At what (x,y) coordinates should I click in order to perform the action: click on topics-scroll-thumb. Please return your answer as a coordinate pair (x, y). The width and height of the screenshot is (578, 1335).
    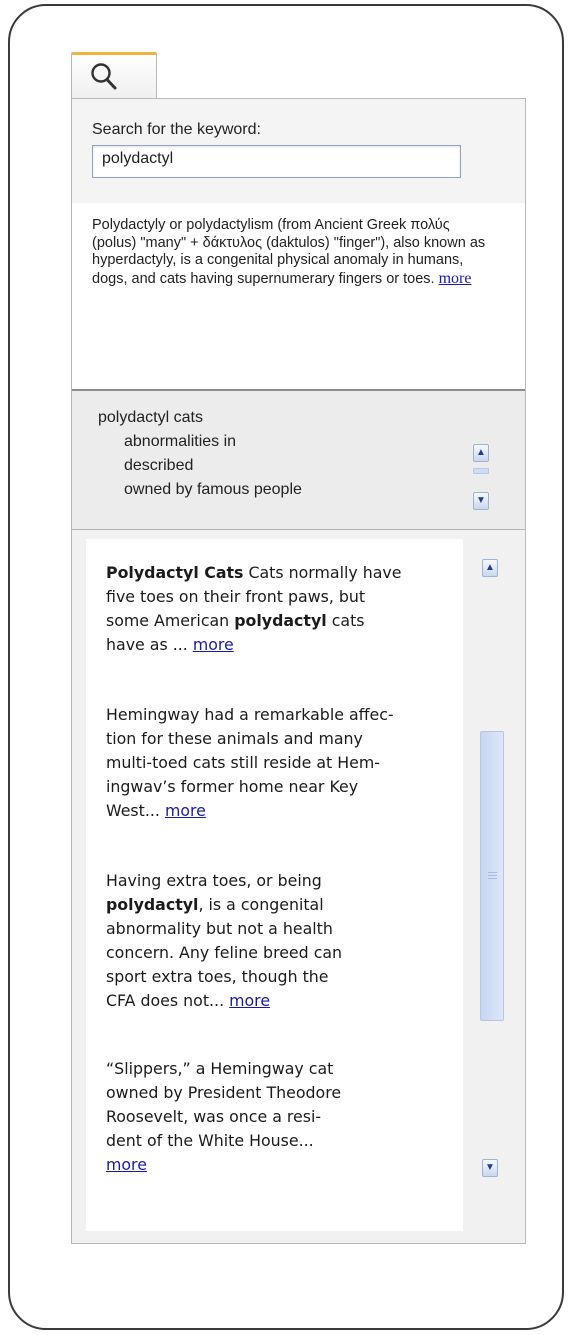
    Looking at the image, I should click on (481, 471).